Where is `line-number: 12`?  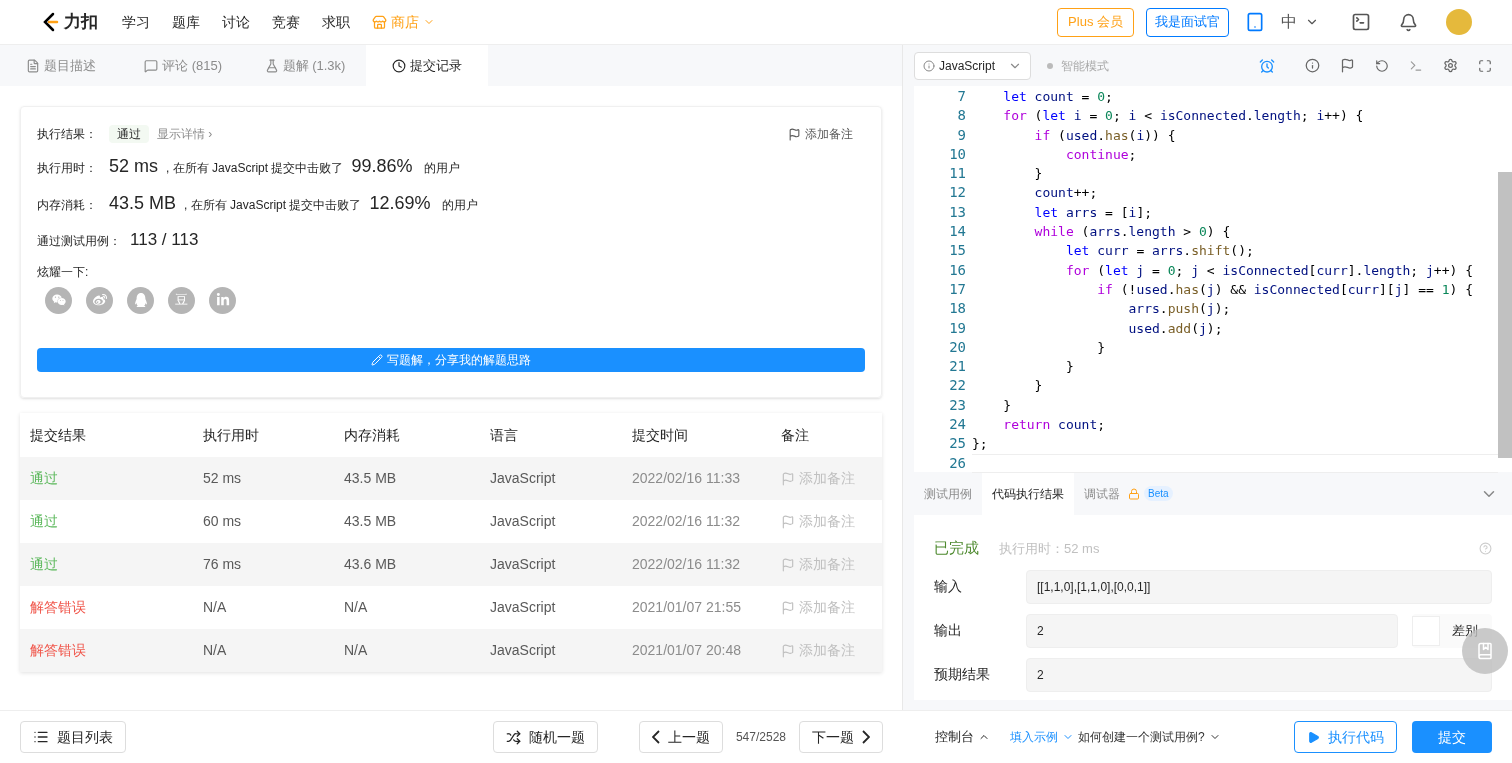 line-number: 12 is located at coordinates (957, 193).